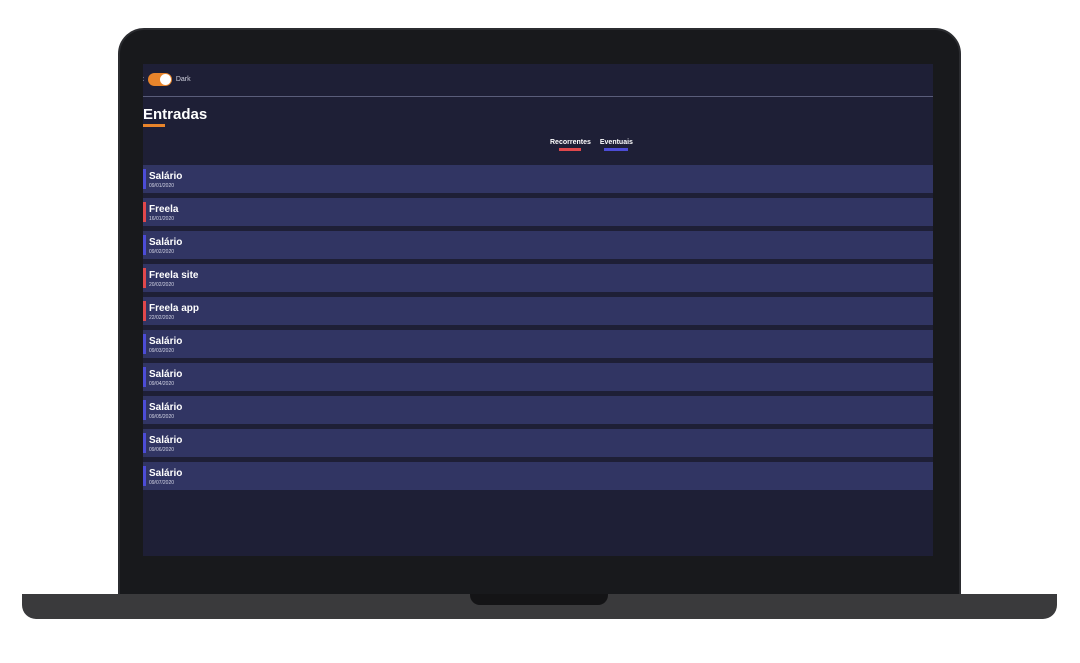 The height and width of the screenshot is (663, 1080). I want to click on entry-name: Freela site, so click(174, 275).